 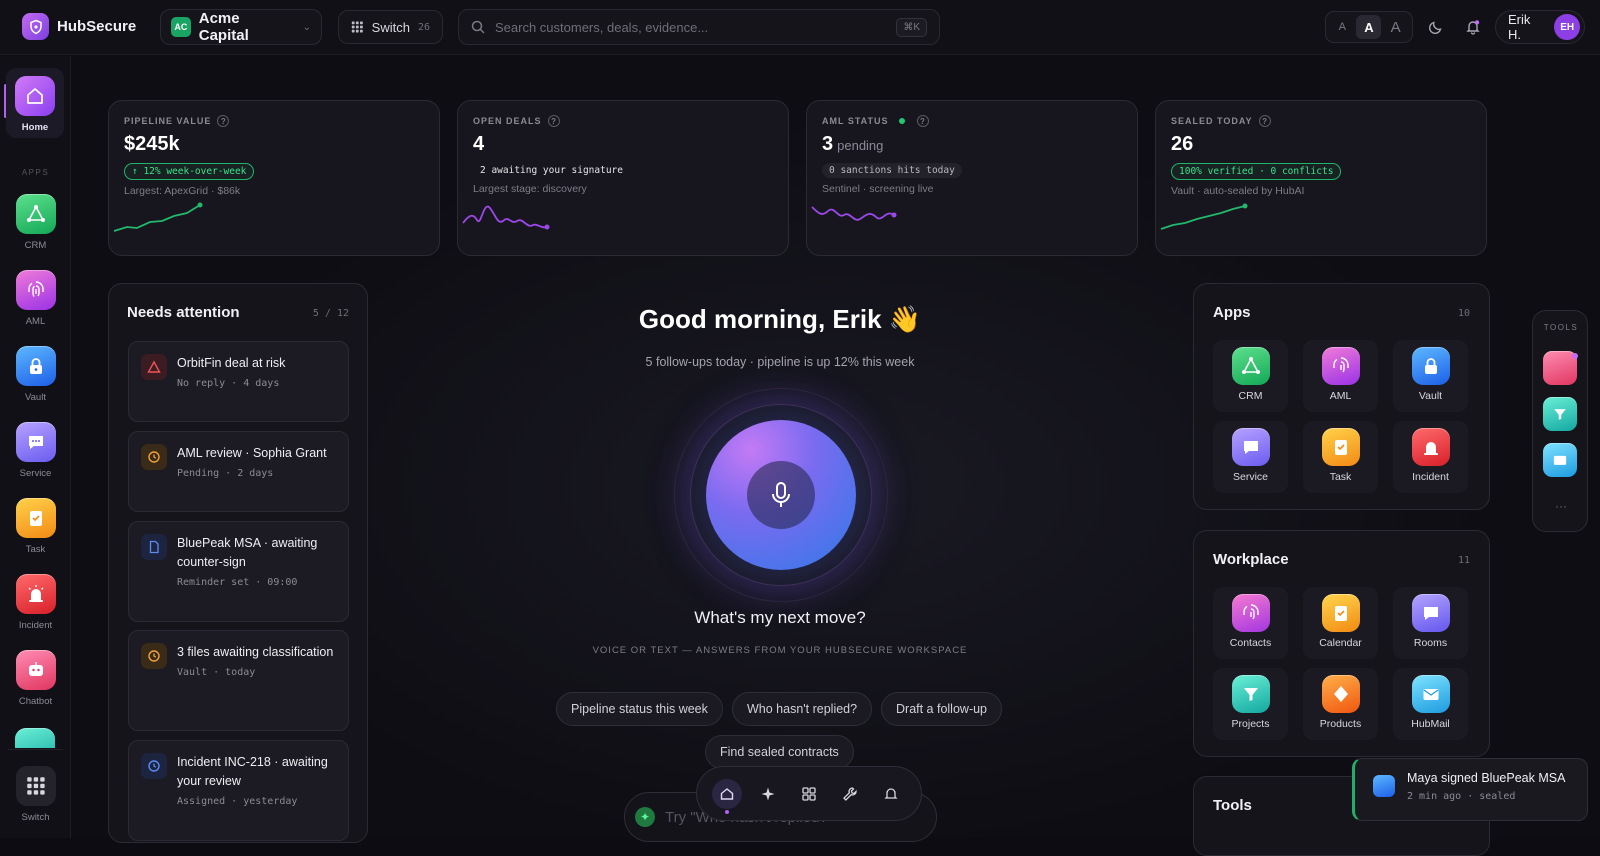 What do you see at coordinates (1436, 27) in the screenshot?
I see `moon-icon` at bounding box center [1436, 27].